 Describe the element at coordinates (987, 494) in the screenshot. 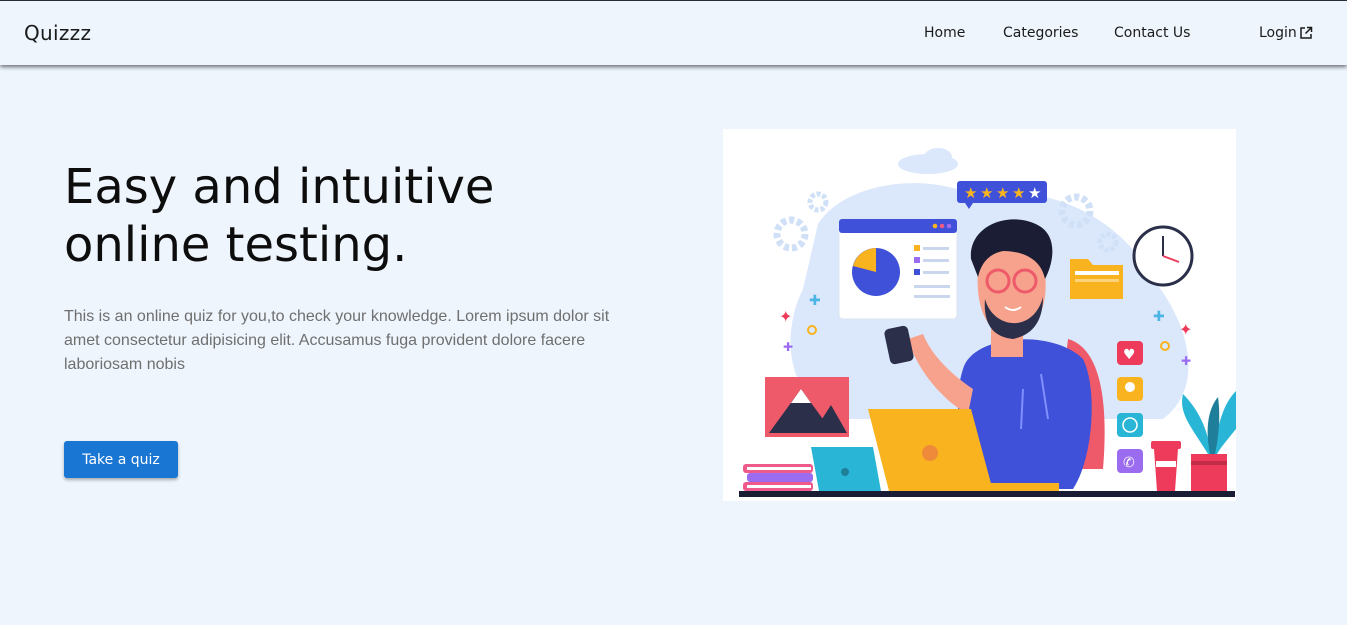

I see `desk` at that location.